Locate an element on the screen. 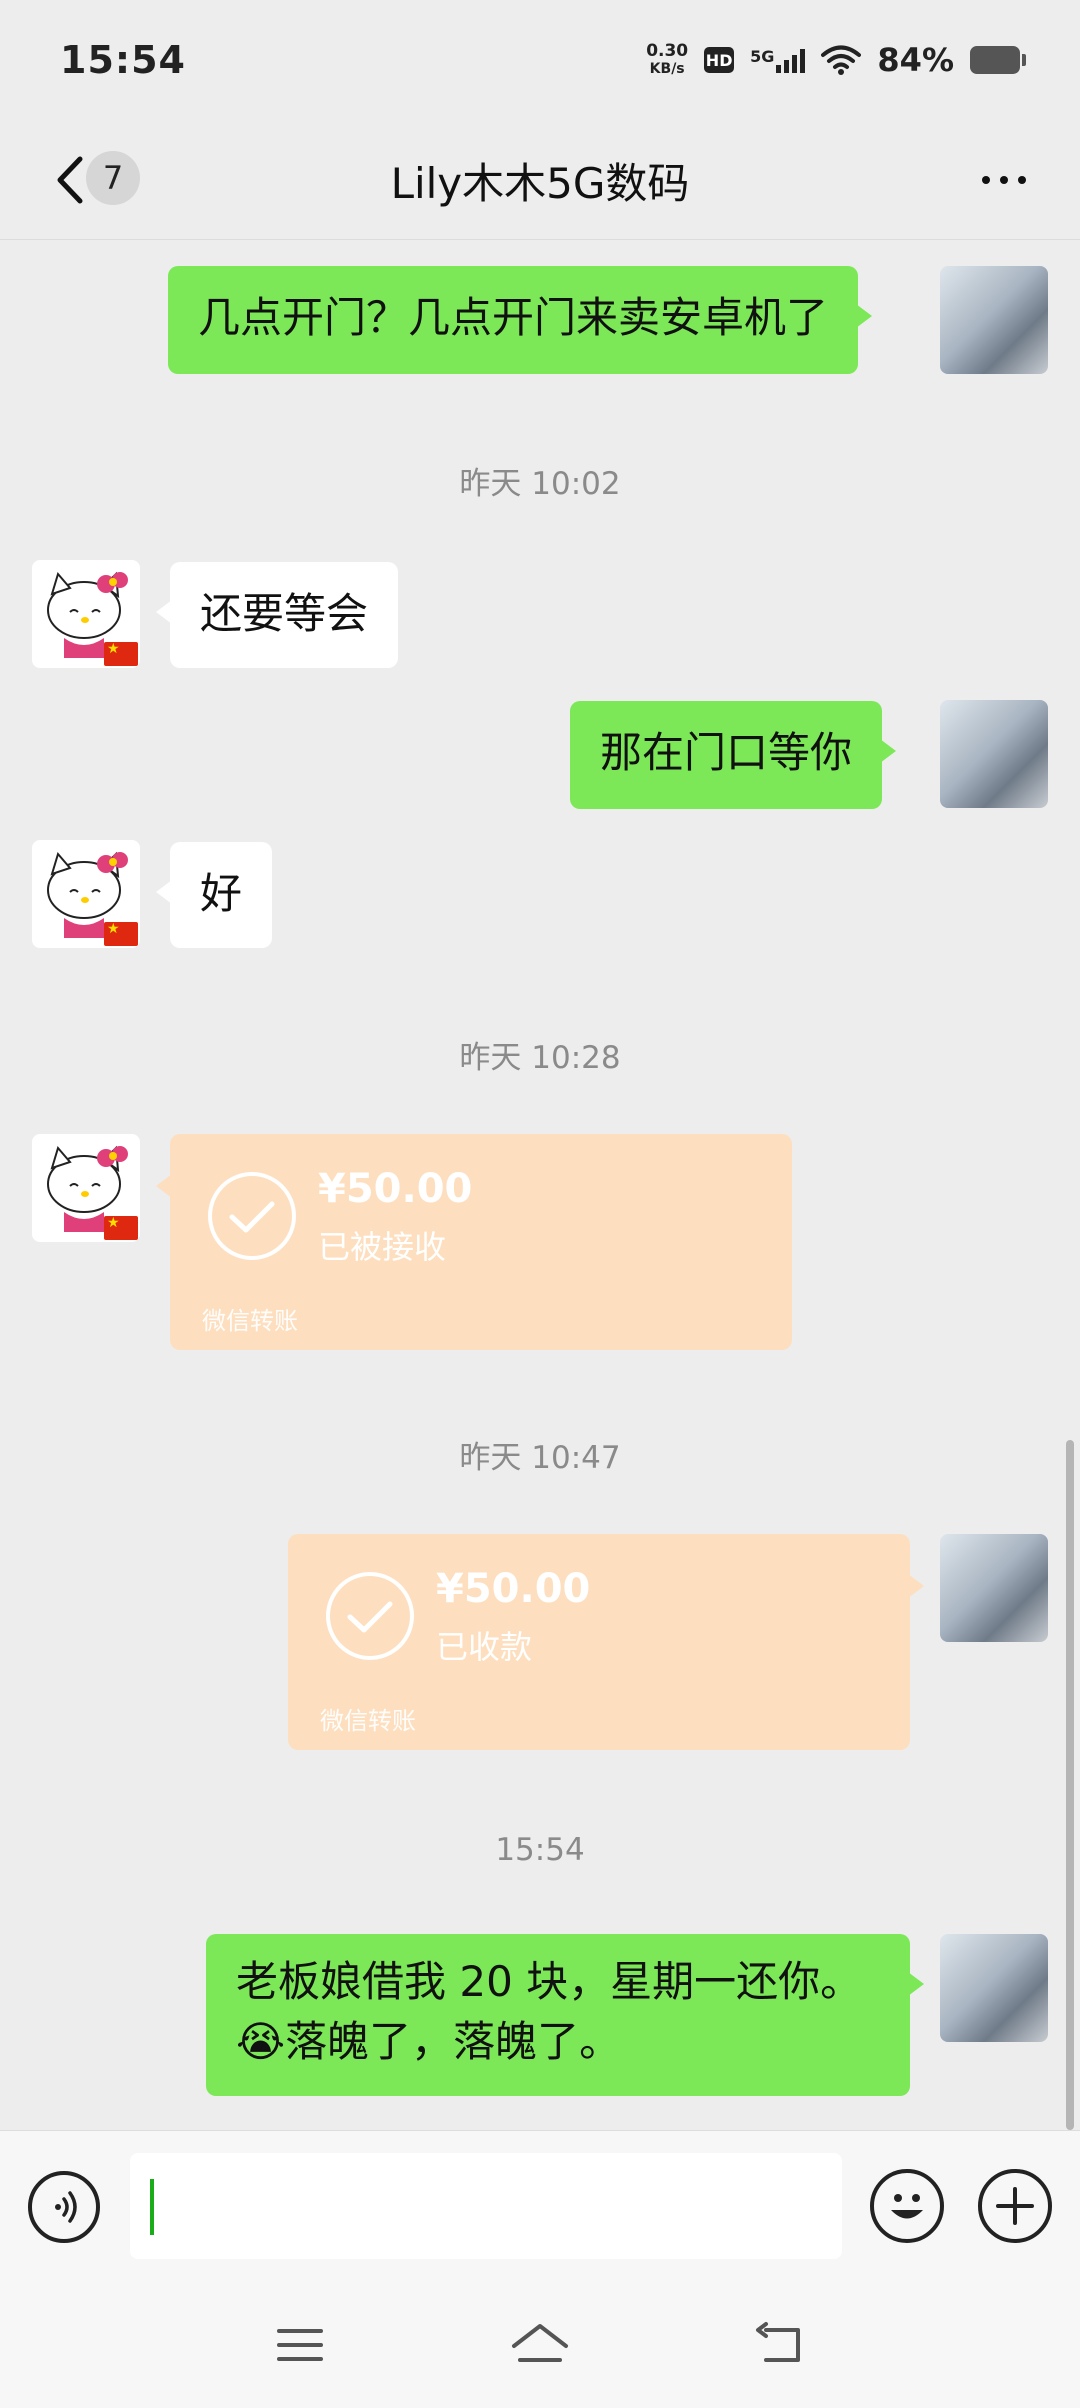 The width and height of the screenshot is (1080, 2408). menu-icon is located at coordinates (300, 2345).